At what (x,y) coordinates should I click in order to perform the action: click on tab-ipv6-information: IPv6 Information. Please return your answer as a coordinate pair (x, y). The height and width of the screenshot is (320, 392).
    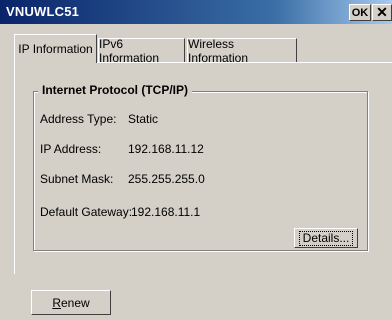
    Looking at the image, I should click on (141, 51).